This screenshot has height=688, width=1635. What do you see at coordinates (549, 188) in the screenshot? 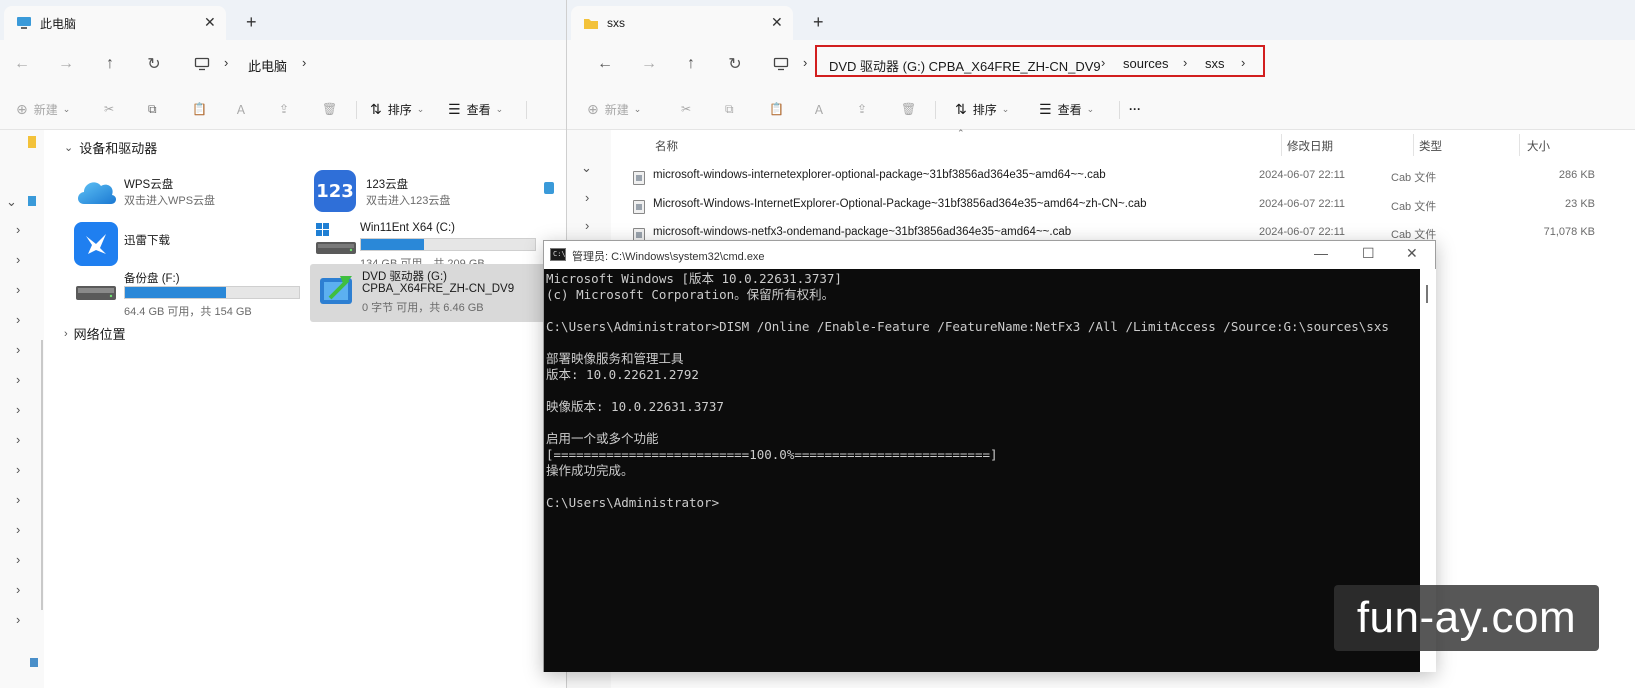
I see `drive-icon` at bounding box center [549, 188].